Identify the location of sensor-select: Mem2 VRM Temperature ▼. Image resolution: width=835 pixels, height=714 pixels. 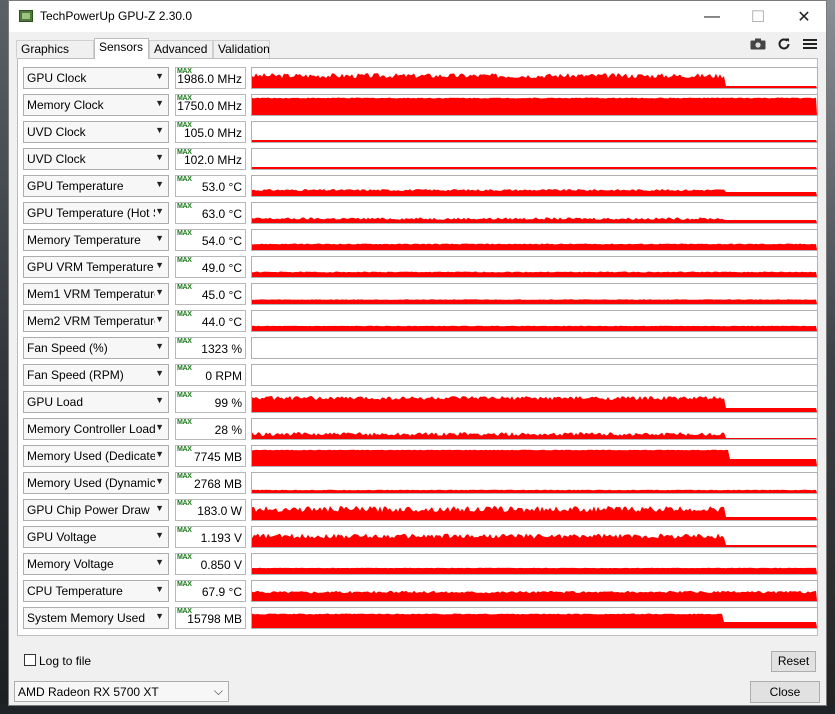
(96, 321).